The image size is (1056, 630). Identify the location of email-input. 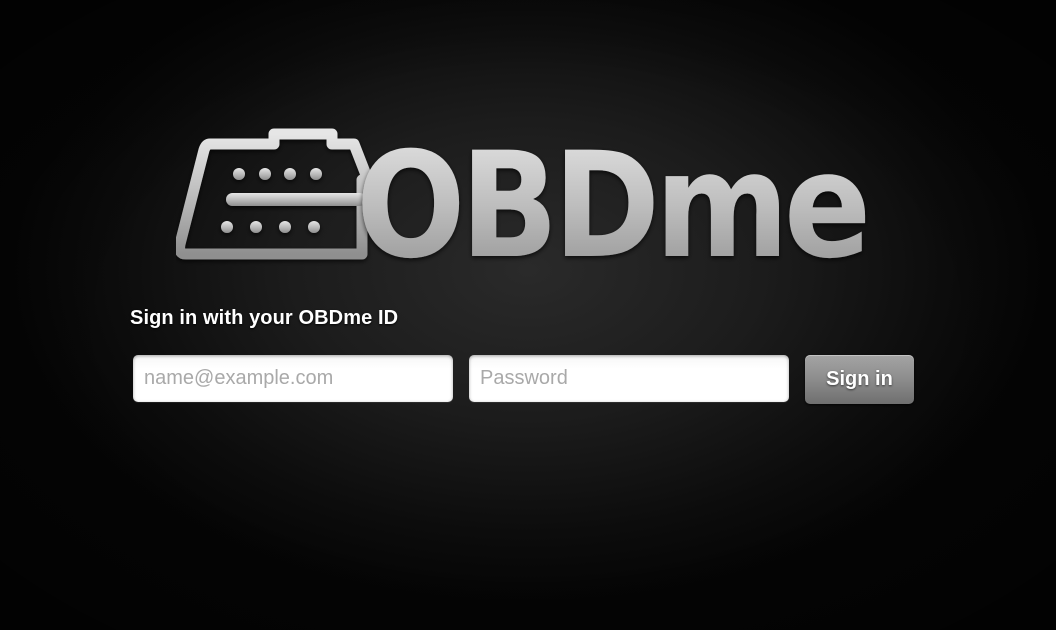
(293, 378).